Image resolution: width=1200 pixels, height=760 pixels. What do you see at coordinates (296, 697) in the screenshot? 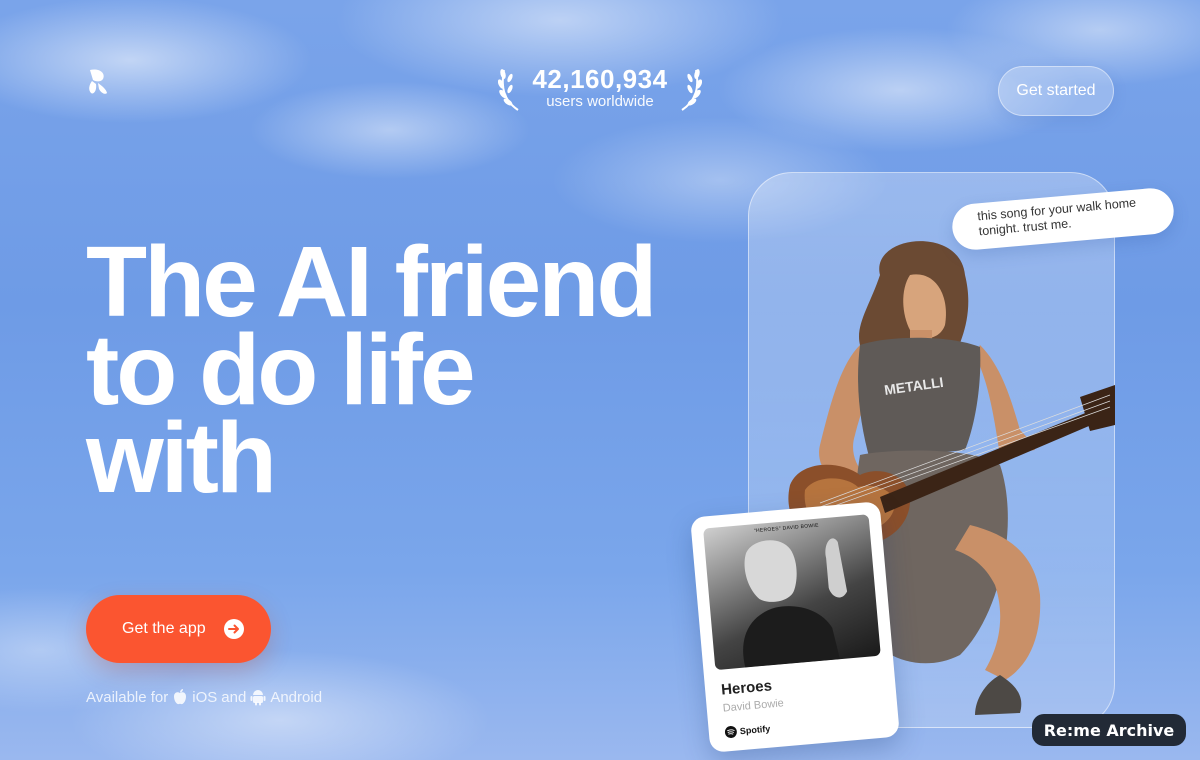
I see `android-label: Android` at bounding box center [296, 697].